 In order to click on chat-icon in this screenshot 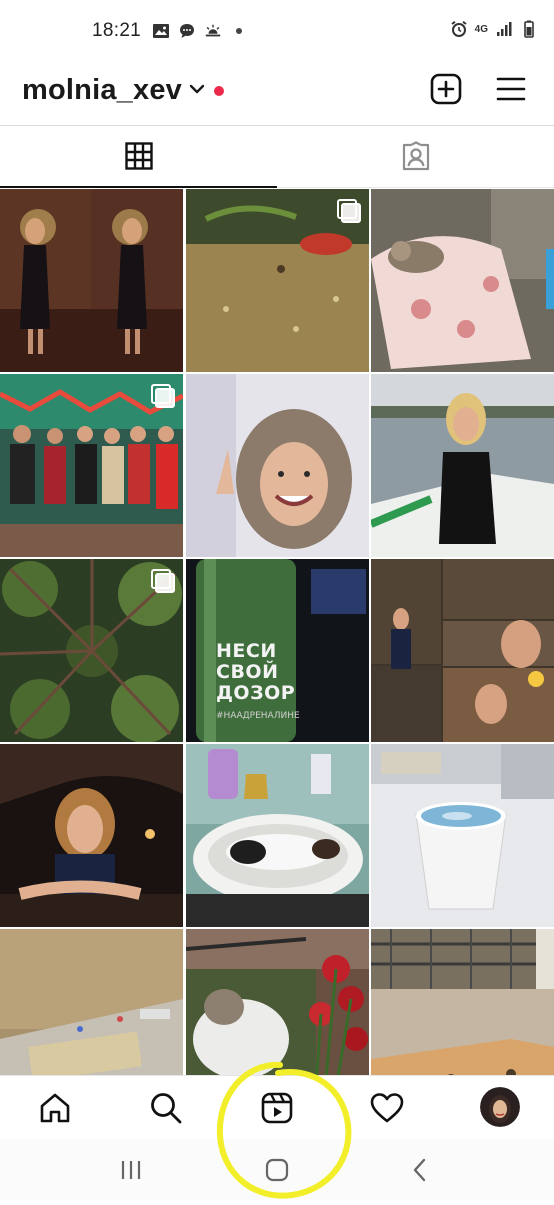, I will do `click(187, 31)`.